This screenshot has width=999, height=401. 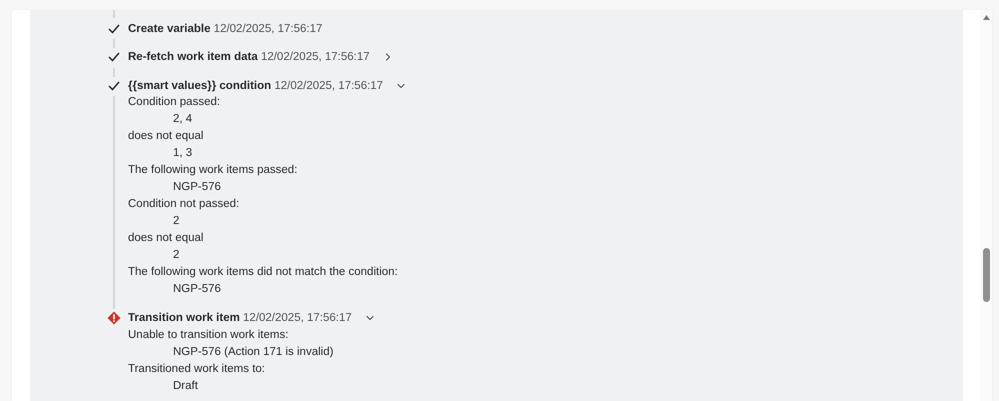 I want to click on step-title: Create variable 12/02/2025, 17:56:17, so click(x=225, y=28).